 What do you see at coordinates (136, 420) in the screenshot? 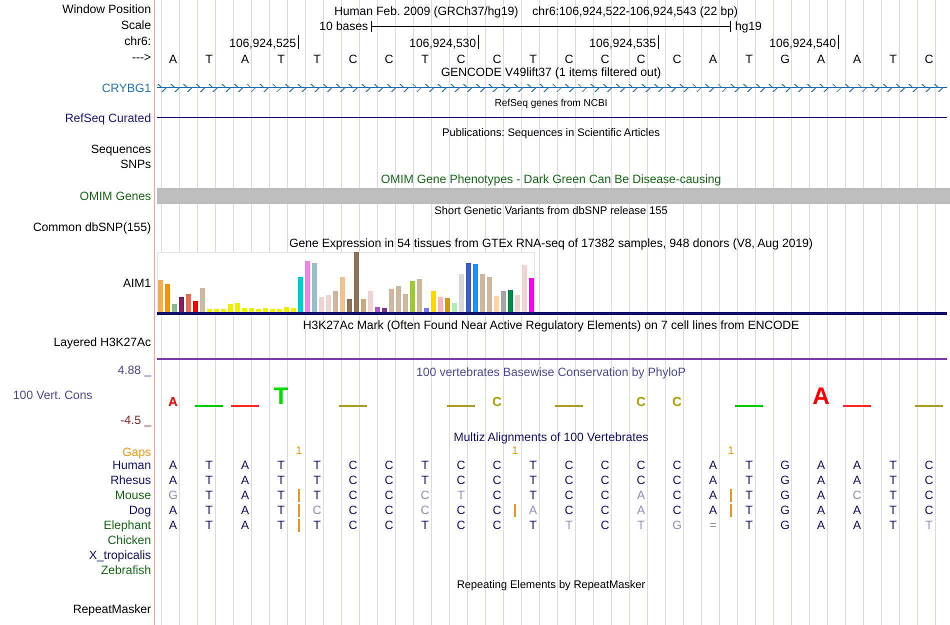
I see `axis-min-label: -4.5 _` at bounding box center [136, 420].